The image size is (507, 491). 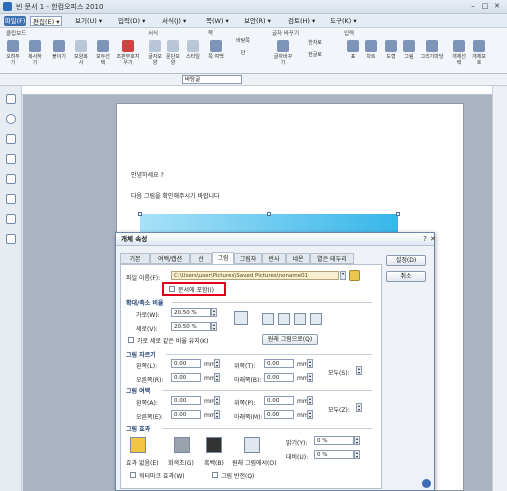 I want to click on minimize-icon: –, so click(x=473, y=6).